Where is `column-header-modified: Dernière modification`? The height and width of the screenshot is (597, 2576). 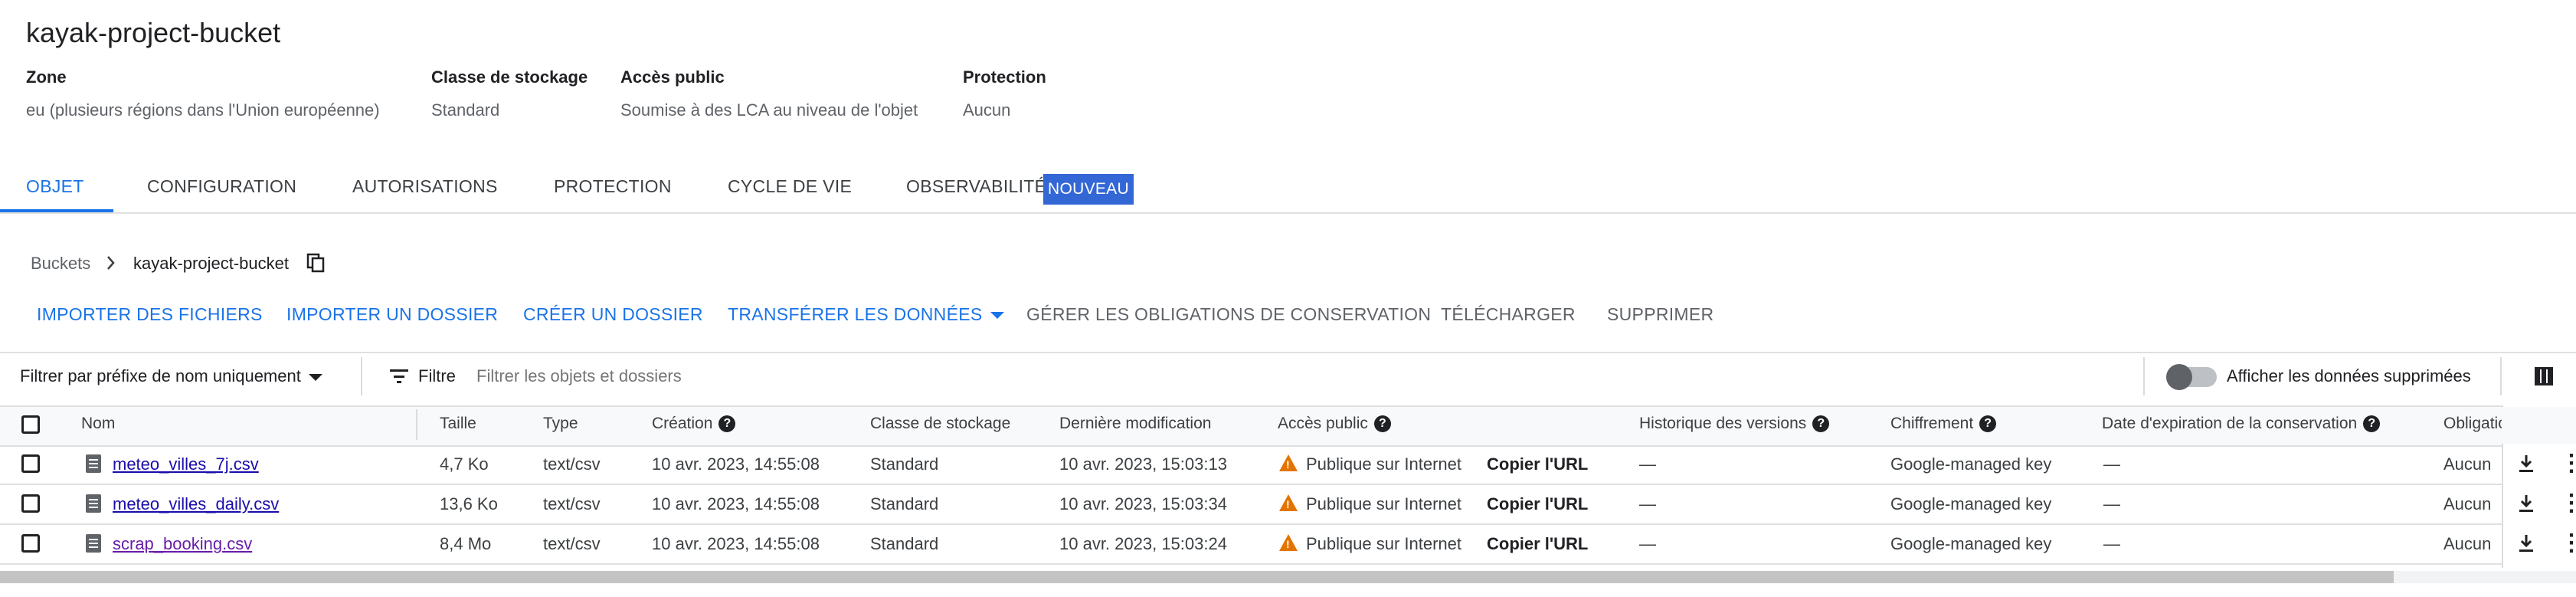
column-header-modified: Dernière modification is located at coordinates (1135, 424).